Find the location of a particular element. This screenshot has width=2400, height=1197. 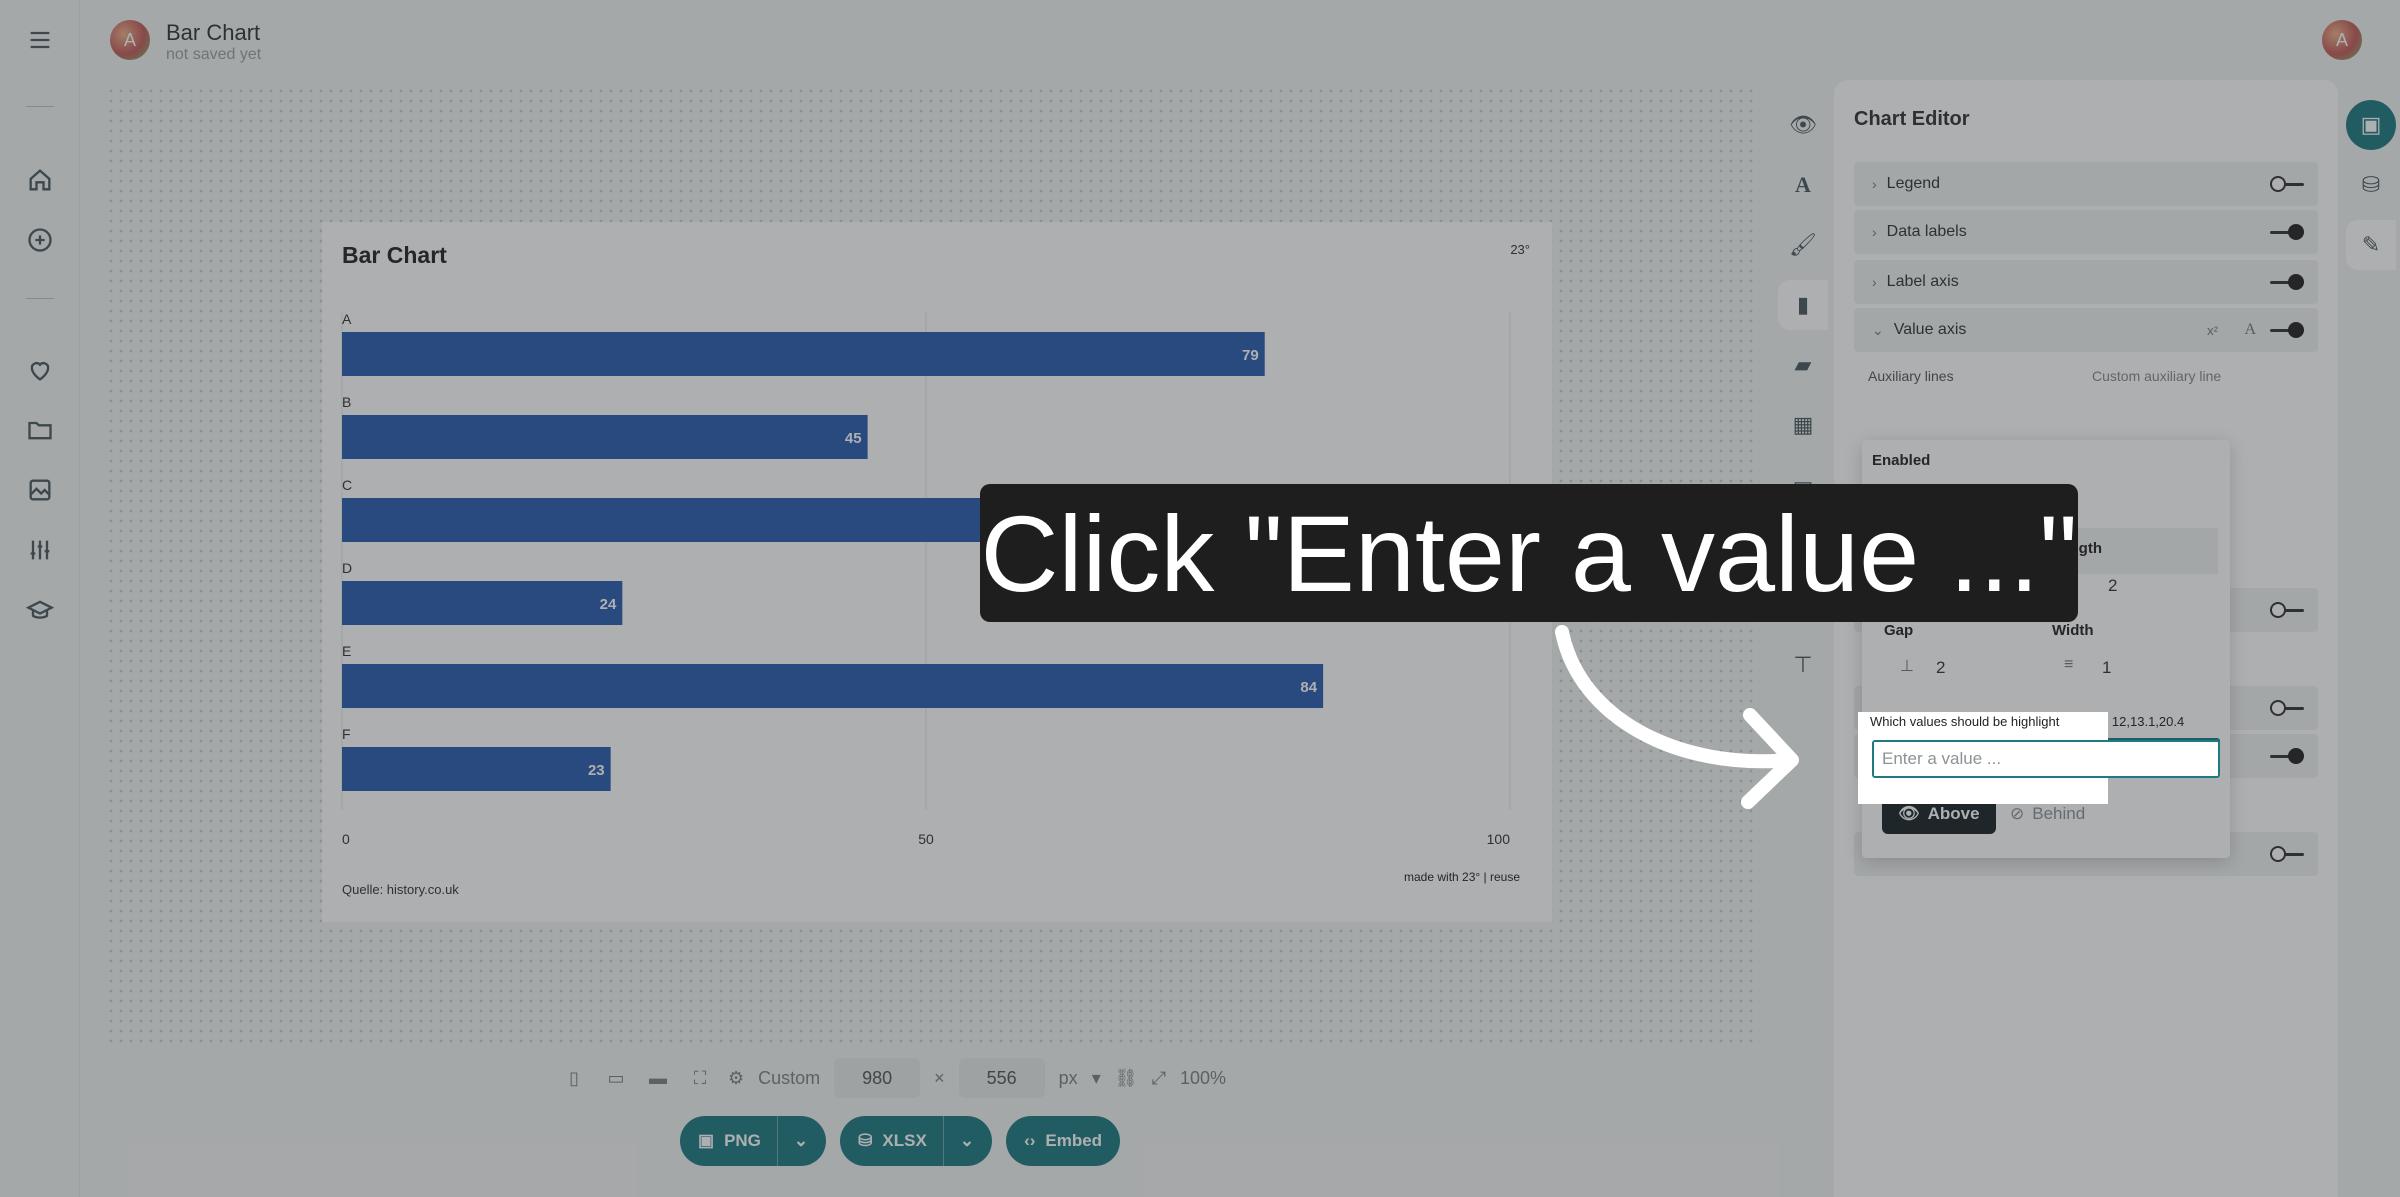

left-sidebar is located at coordinates (40, 598).